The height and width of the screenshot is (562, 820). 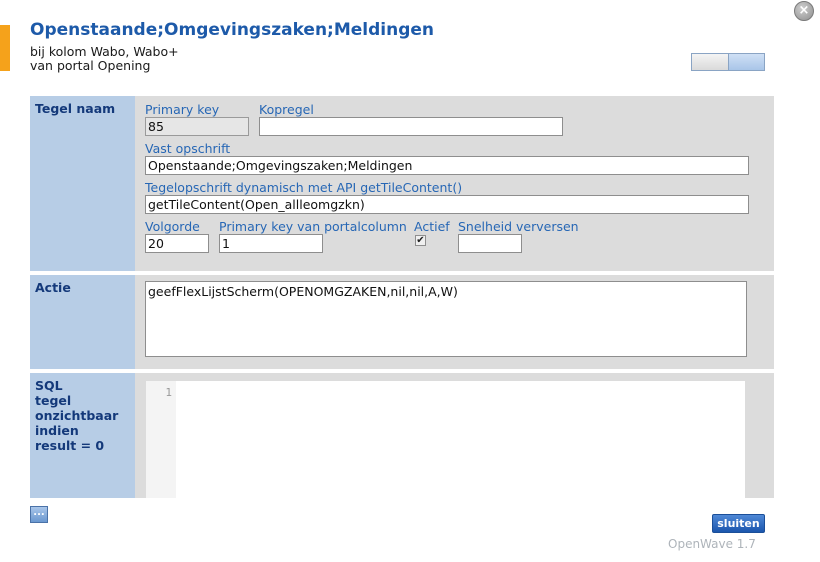 I want to click on brand-version: OpenWave 1.7, so click(x=712, y=544).